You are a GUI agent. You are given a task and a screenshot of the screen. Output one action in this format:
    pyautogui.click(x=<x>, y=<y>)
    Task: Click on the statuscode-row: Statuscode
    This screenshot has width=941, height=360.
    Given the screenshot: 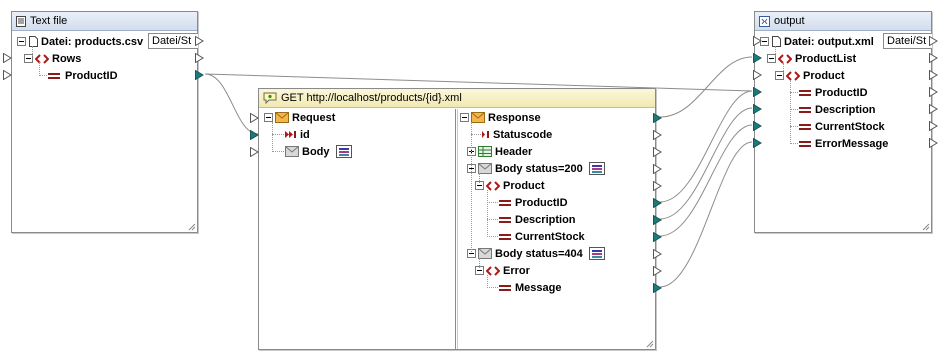 What is the action you would take?
    pyautogui.click(x=517, y=134)
    